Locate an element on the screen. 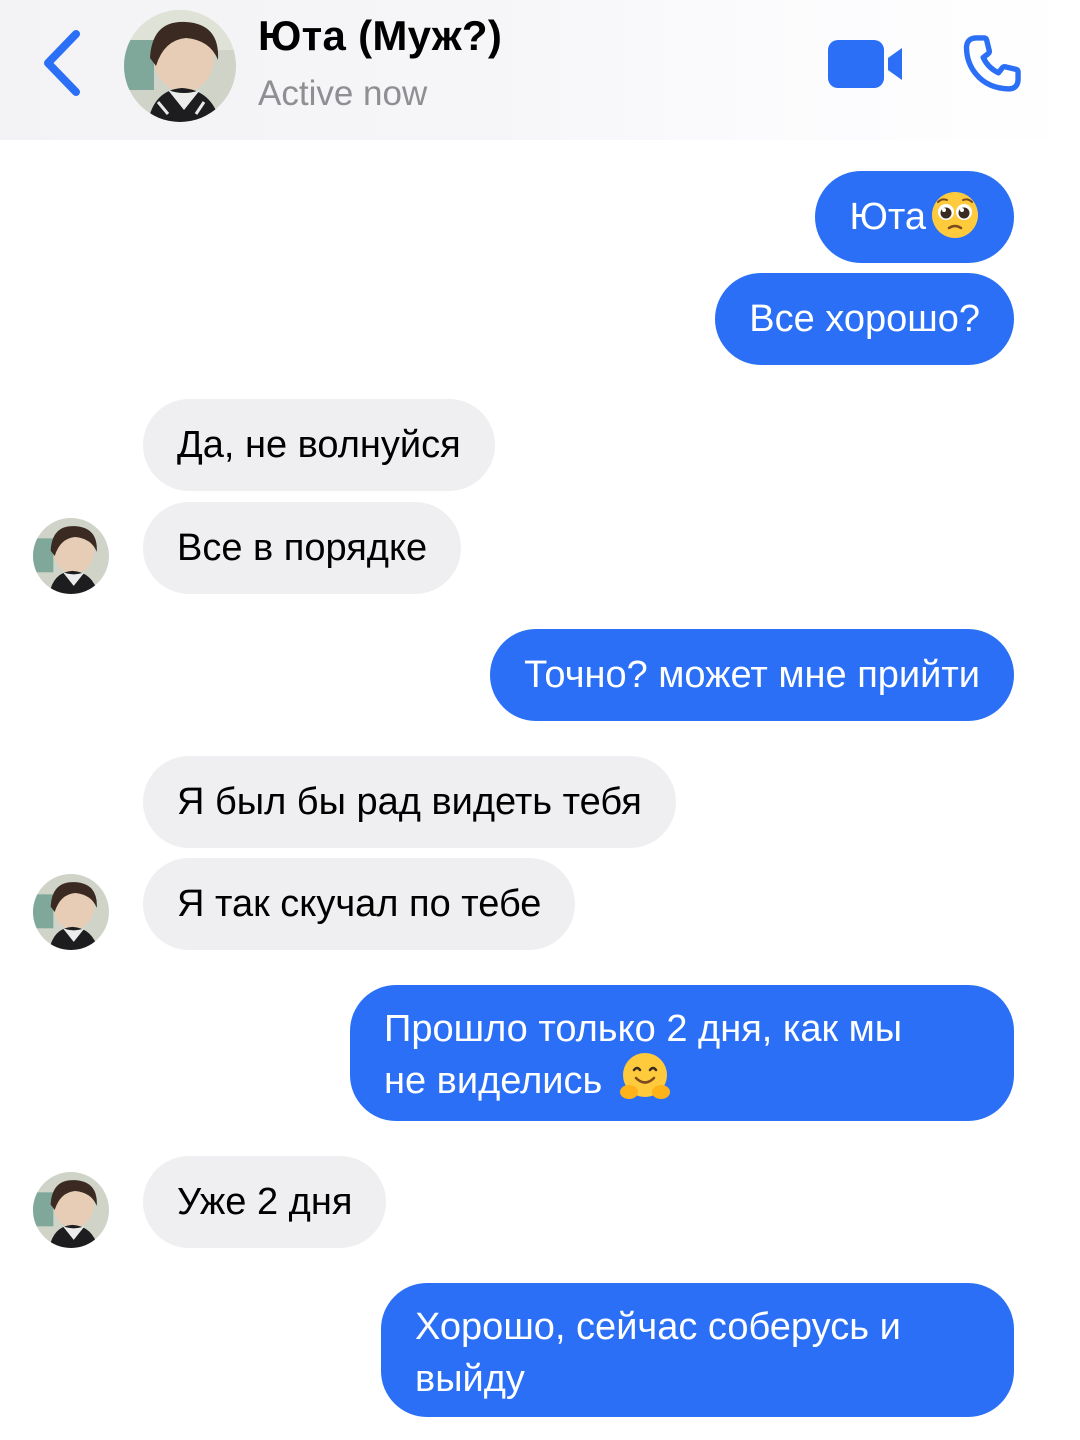  incoming-message: Уже 2 дня is located at coordinates (265, 1202).